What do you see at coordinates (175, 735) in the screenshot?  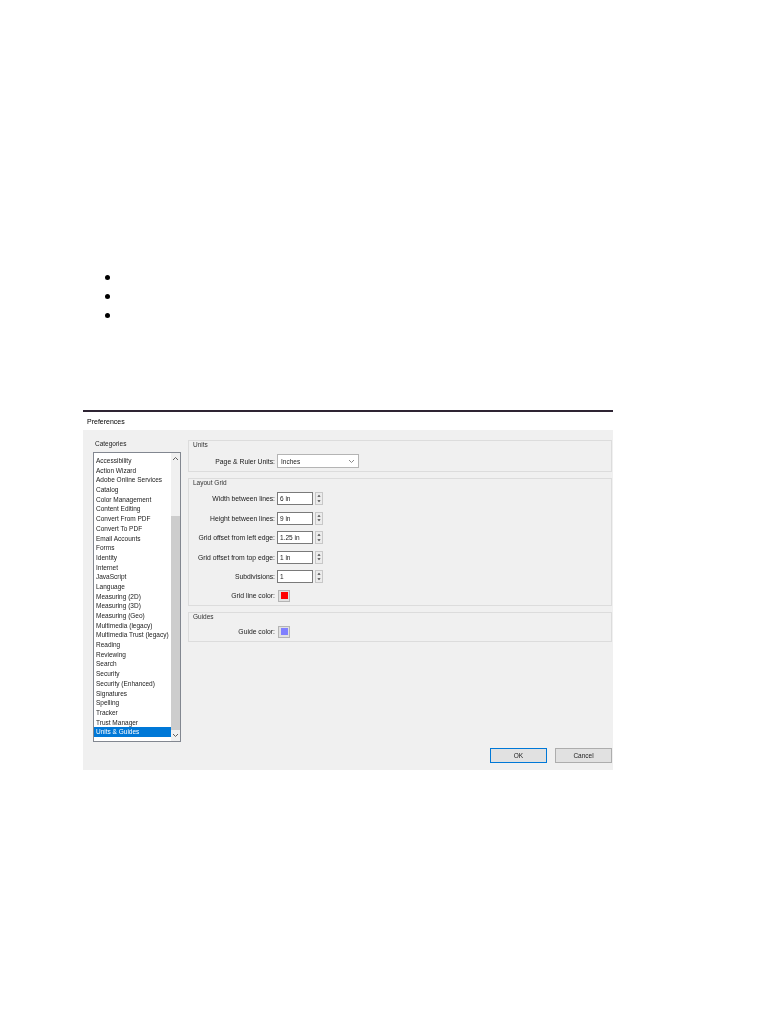 I see `down-caret-icon` at bounding box center [175, 735].